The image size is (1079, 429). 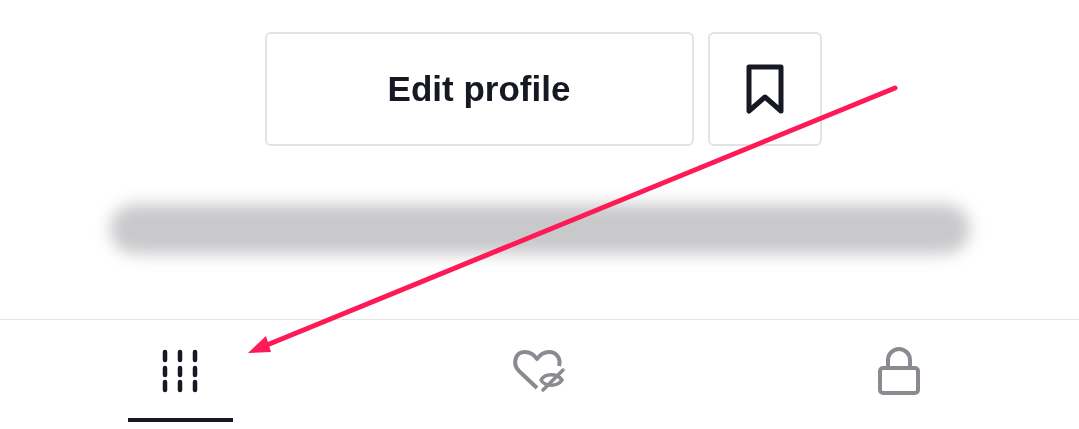 What do you see at coordinates (539, 371) in the screenshot?
I see `heart-eye-slash-icon` at bounding box center [539, 371].